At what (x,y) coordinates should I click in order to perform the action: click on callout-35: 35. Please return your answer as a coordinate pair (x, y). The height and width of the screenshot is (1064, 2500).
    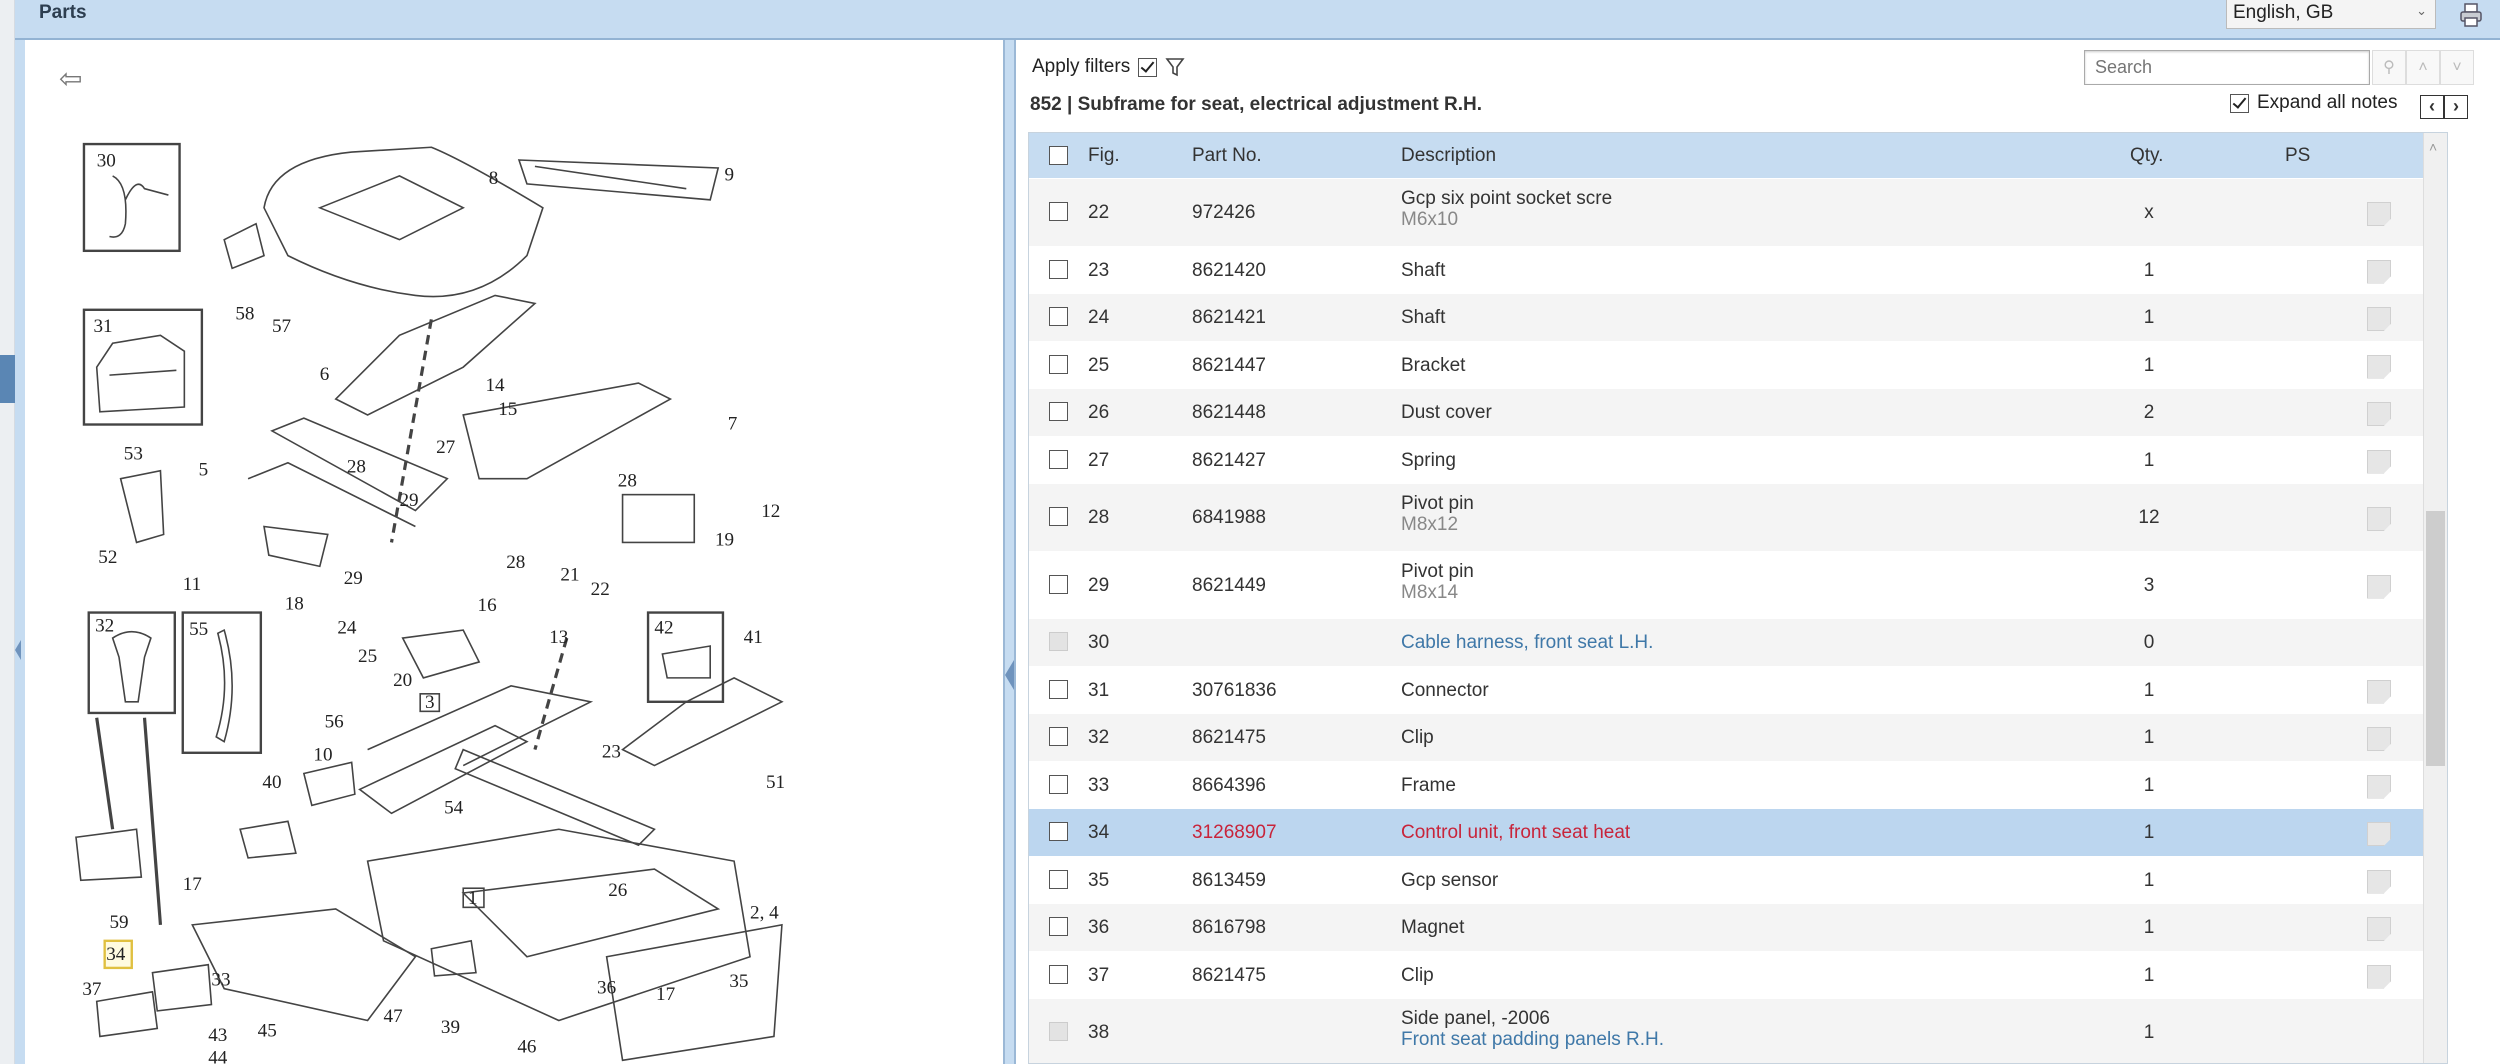
    Looking at the image, I should click on (738, 981).